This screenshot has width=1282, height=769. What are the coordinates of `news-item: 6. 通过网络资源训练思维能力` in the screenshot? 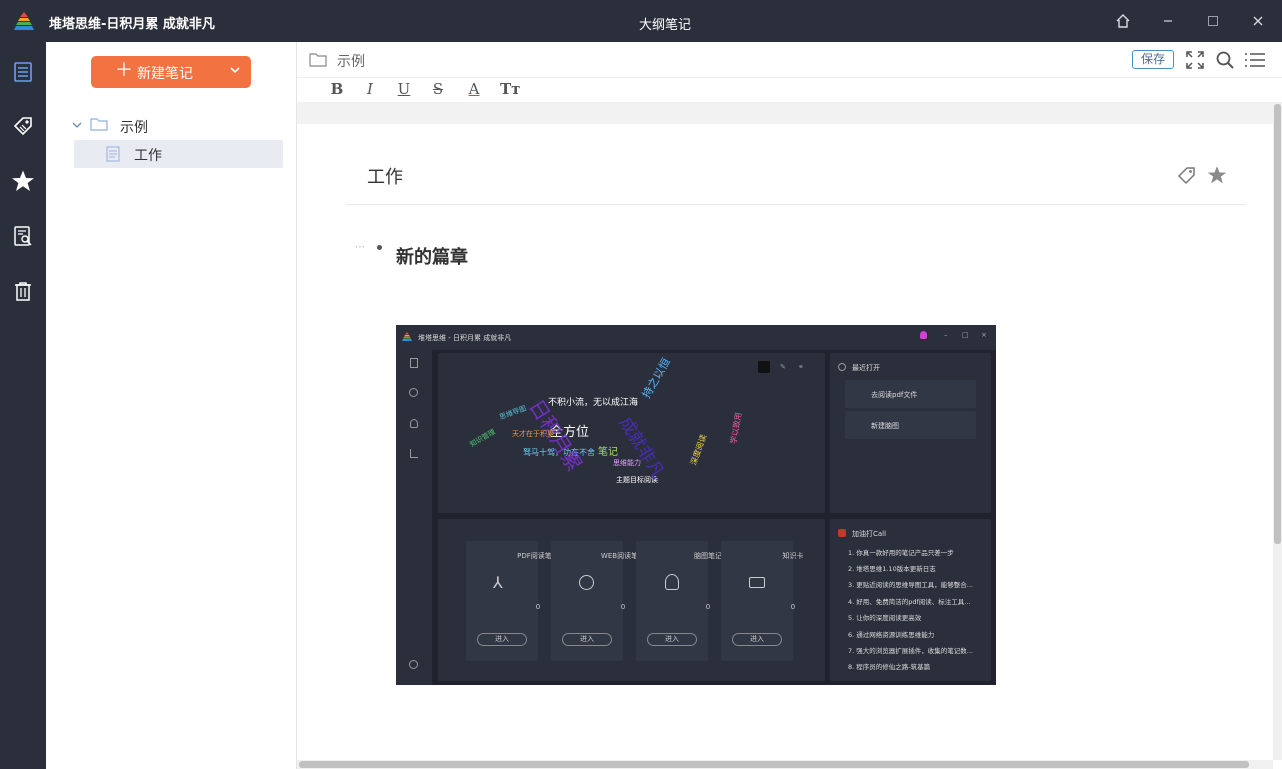 It's located at (891, 634).